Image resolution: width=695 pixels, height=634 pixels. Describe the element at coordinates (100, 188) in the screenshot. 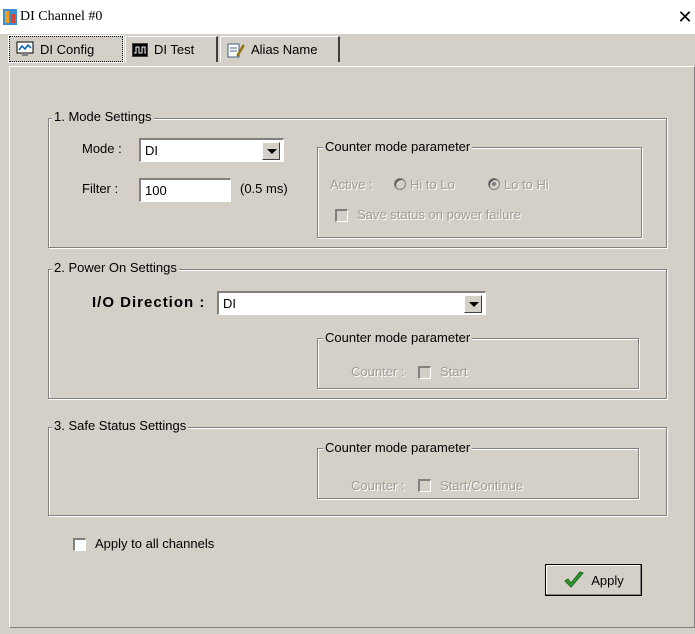

I see `filter-label: Filter :` at that location.